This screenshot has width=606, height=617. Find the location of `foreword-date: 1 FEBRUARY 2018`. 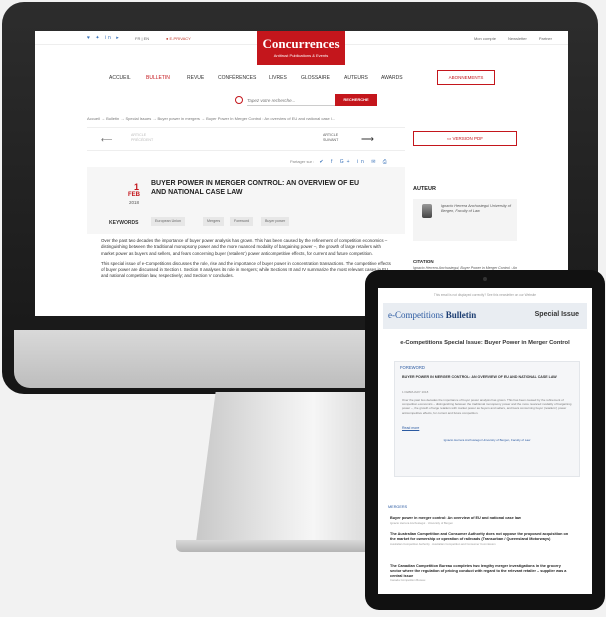

foreword-date: 1 FEBRUARY 2018 is located at coordinates (415, 392).